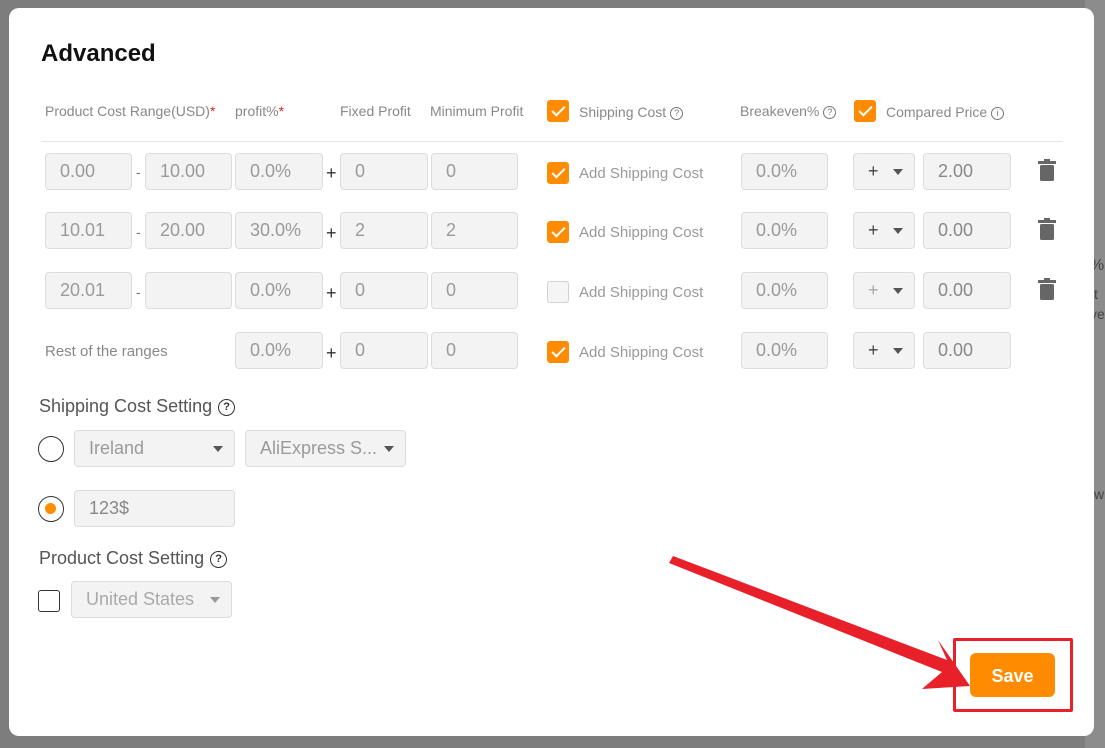 This screenshot has height=748, width=1105. What do you see at coordinates (819, 622) in the screenshot?
I see `annotation-arrow` at bounding box center [819, 622].